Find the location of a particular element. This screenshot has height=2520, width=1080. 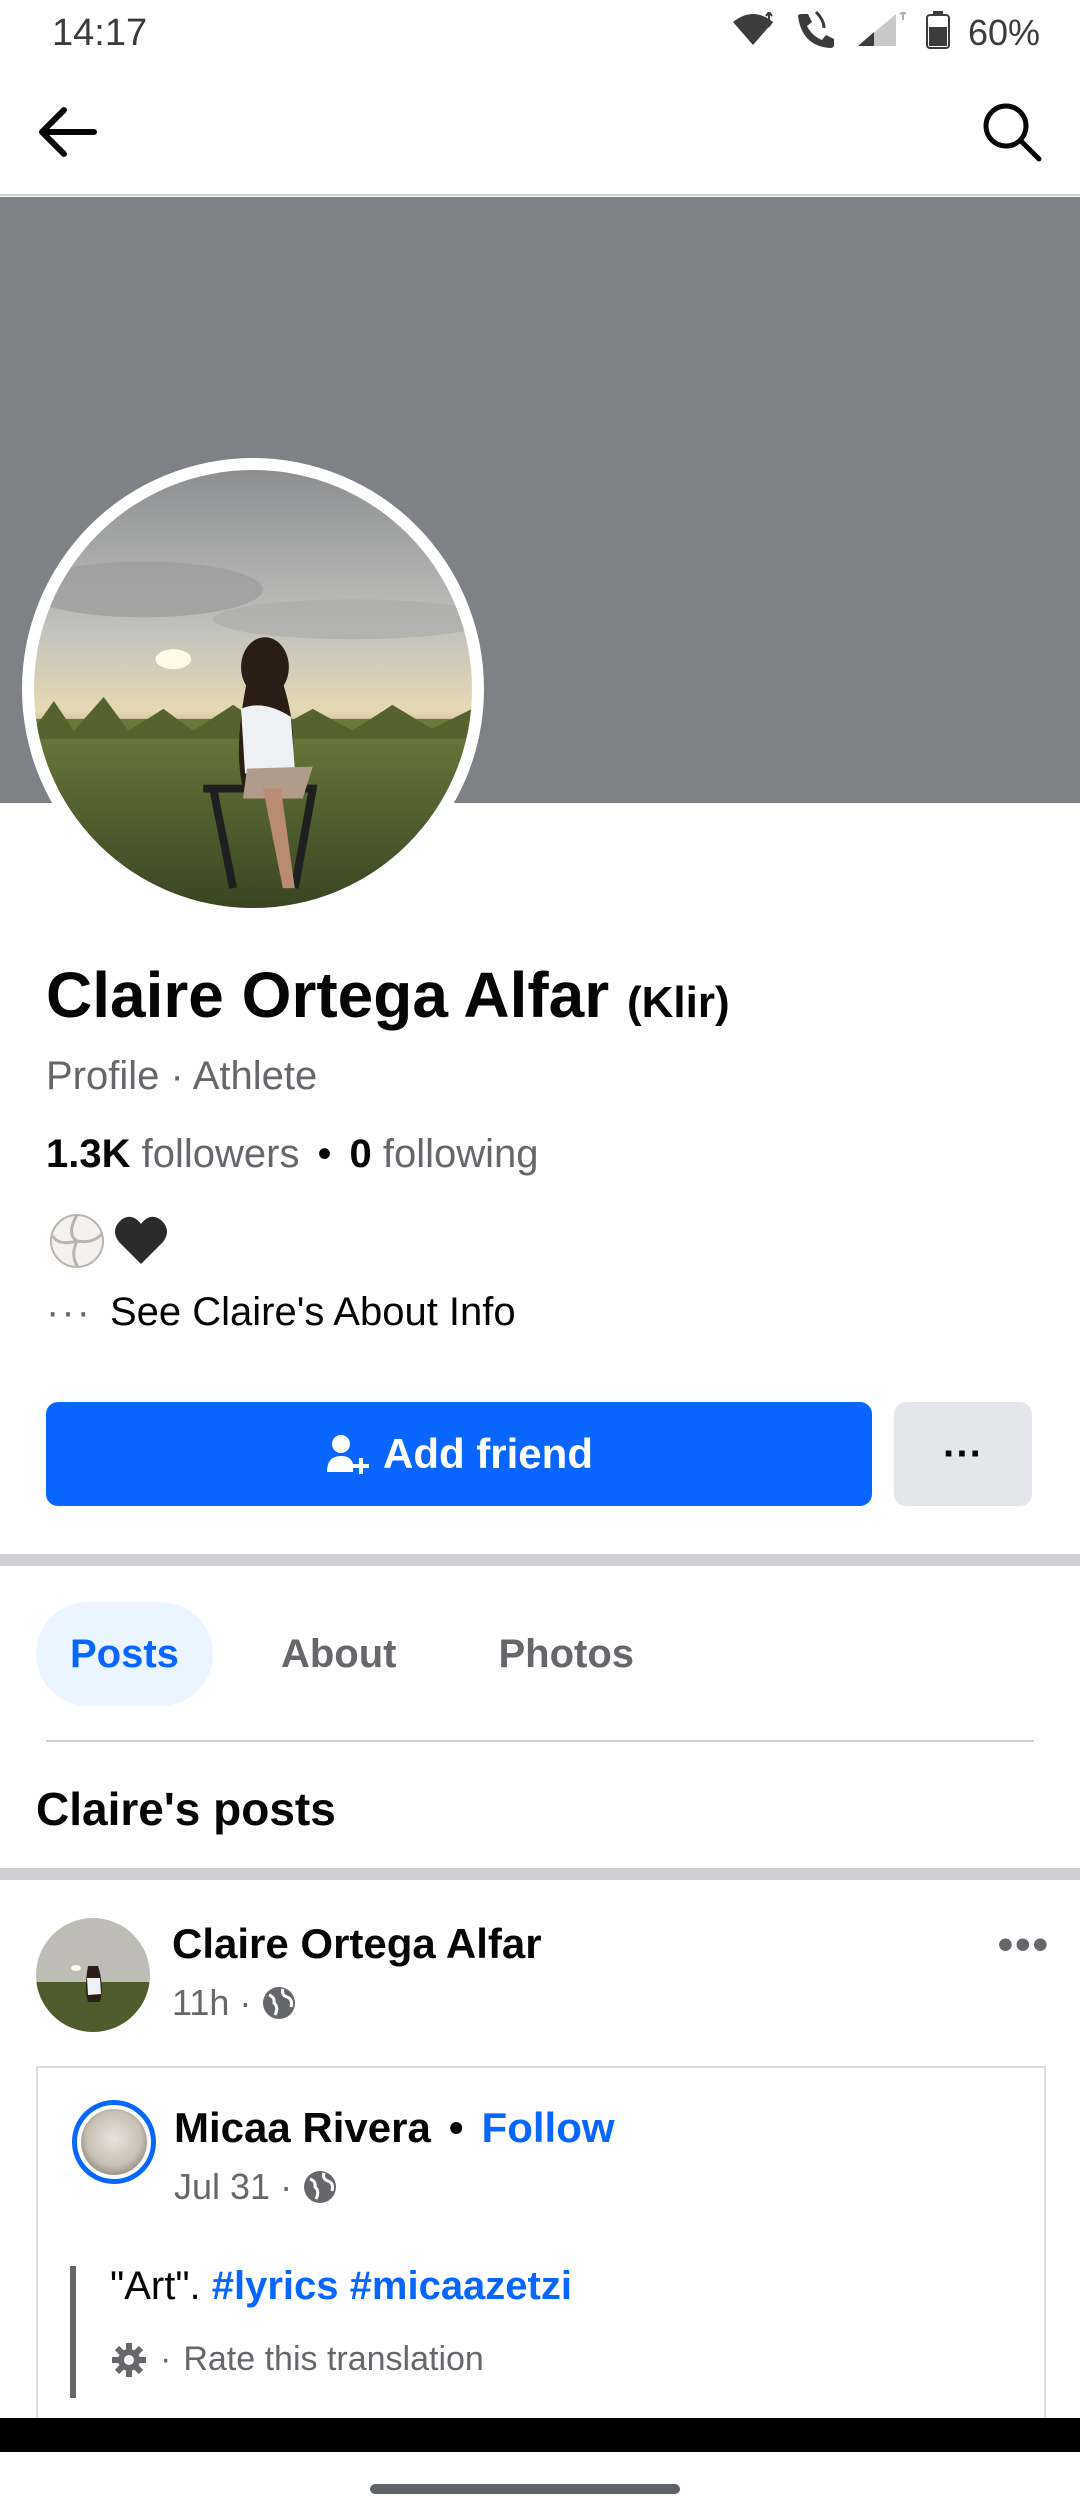

profile-full-name: Claire Ortega Alfar is located at coordinates (328, 995).